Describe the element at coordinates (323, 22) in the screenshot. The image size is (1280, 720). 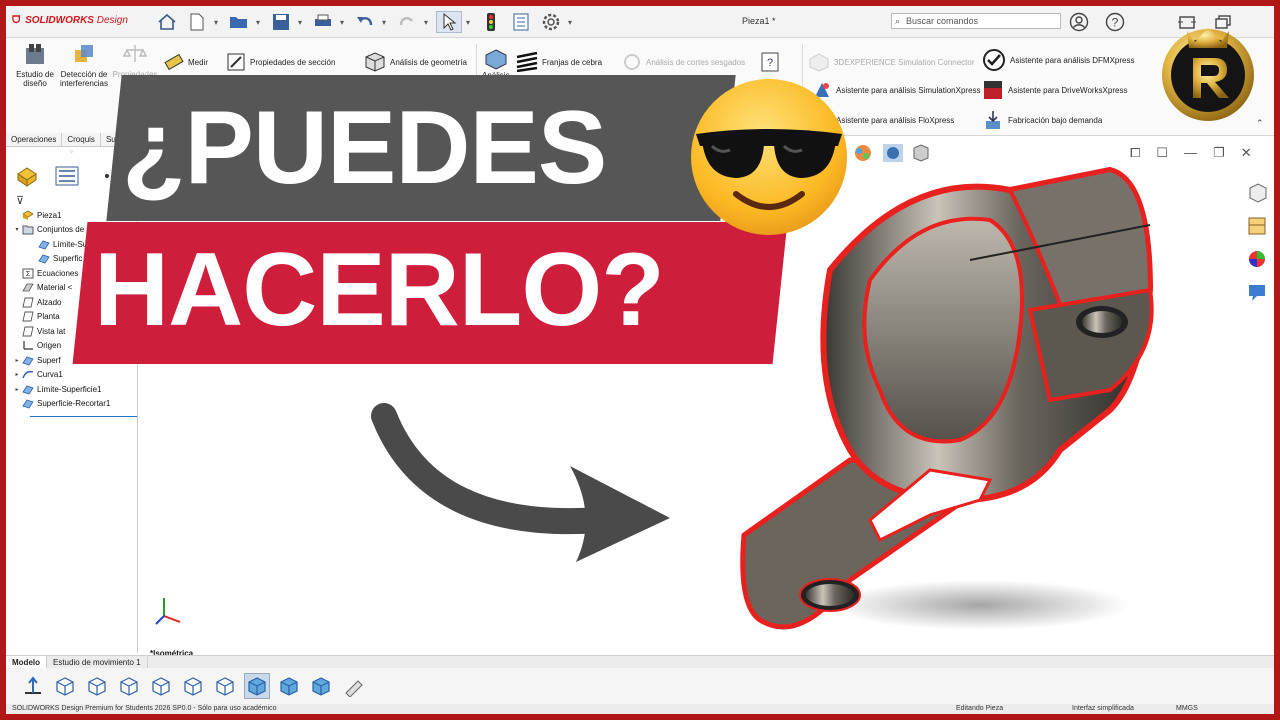
I see `print-icon` at that location.